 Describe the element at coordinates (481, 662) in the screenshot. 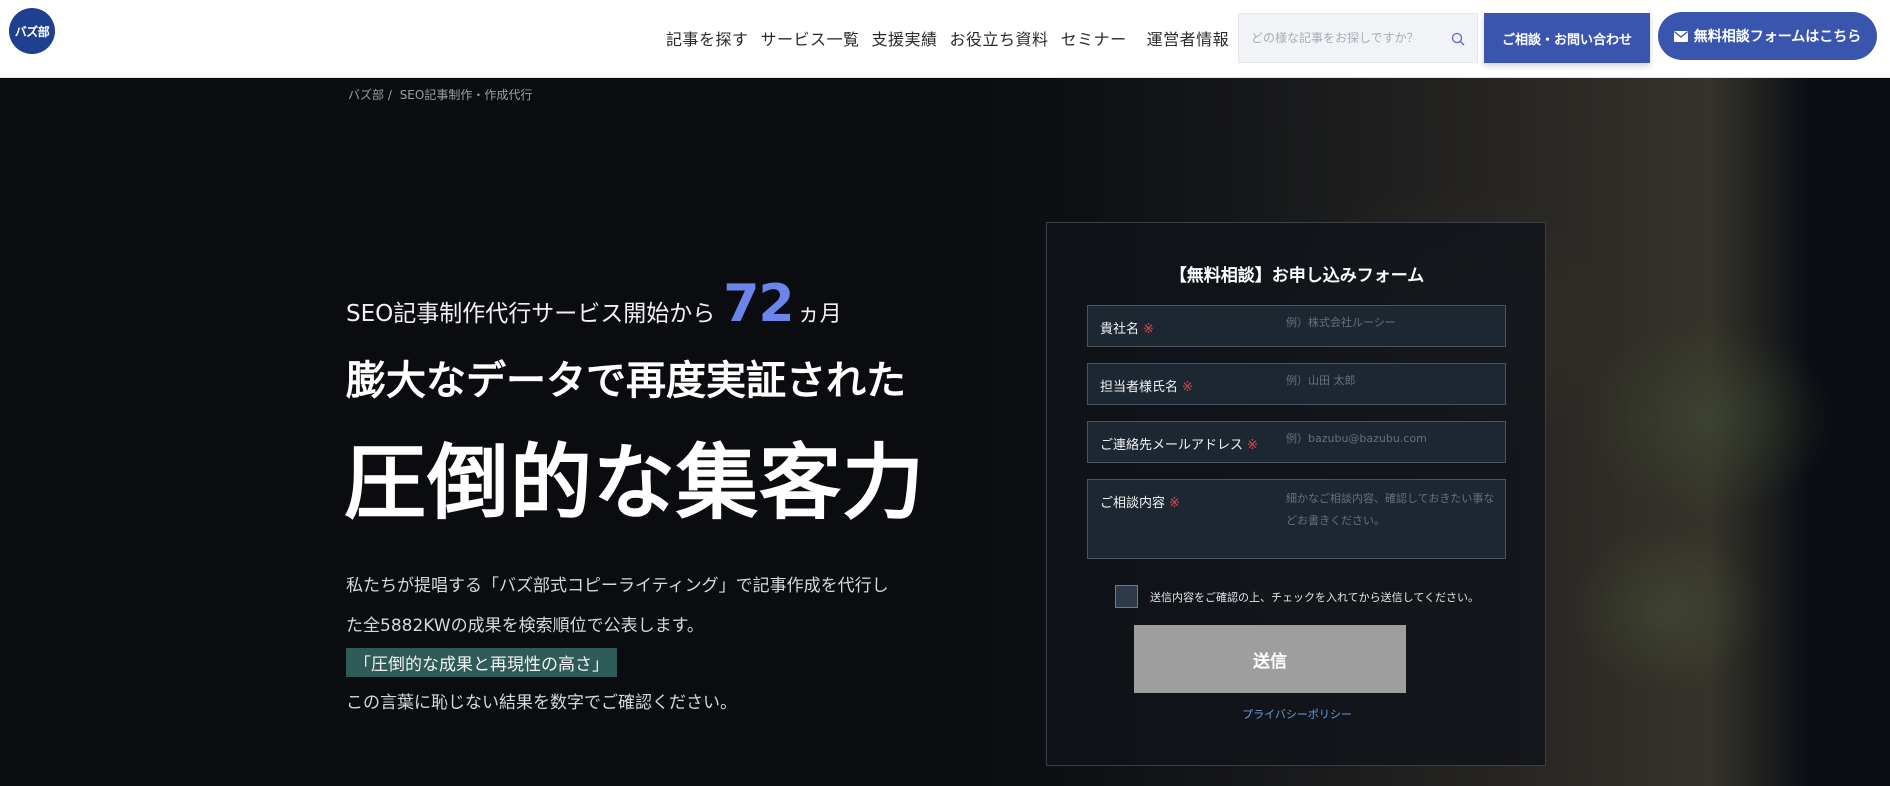

I see `hero-highlight: 「圧倒的な成果と再現性の高さ」` at that location.